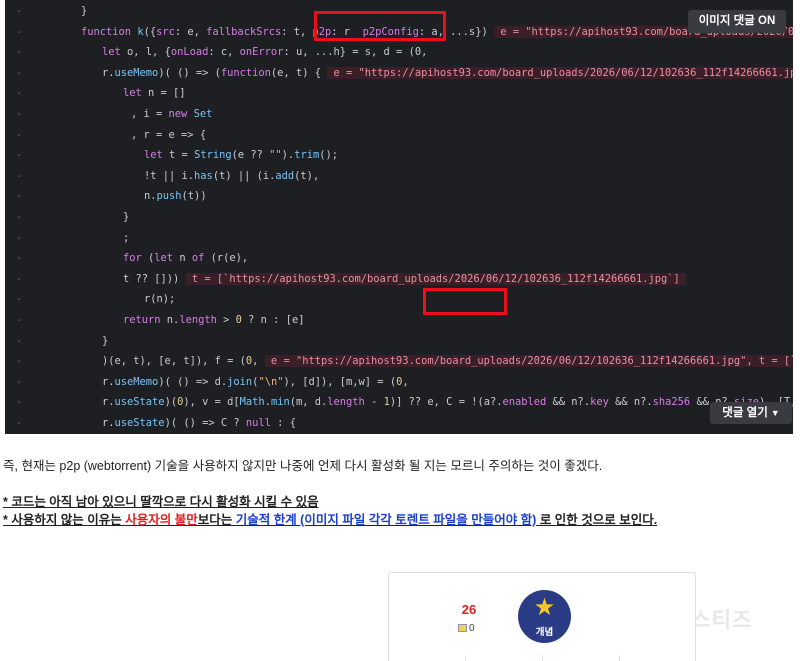 Image resolution: width=800 pixels, height=661 pixels. What do you see at coordinates (597, 520) in the screenshot?
I see `line3-part5: 로 인한 것으로 보인다.` at bounding box center [597, 520].